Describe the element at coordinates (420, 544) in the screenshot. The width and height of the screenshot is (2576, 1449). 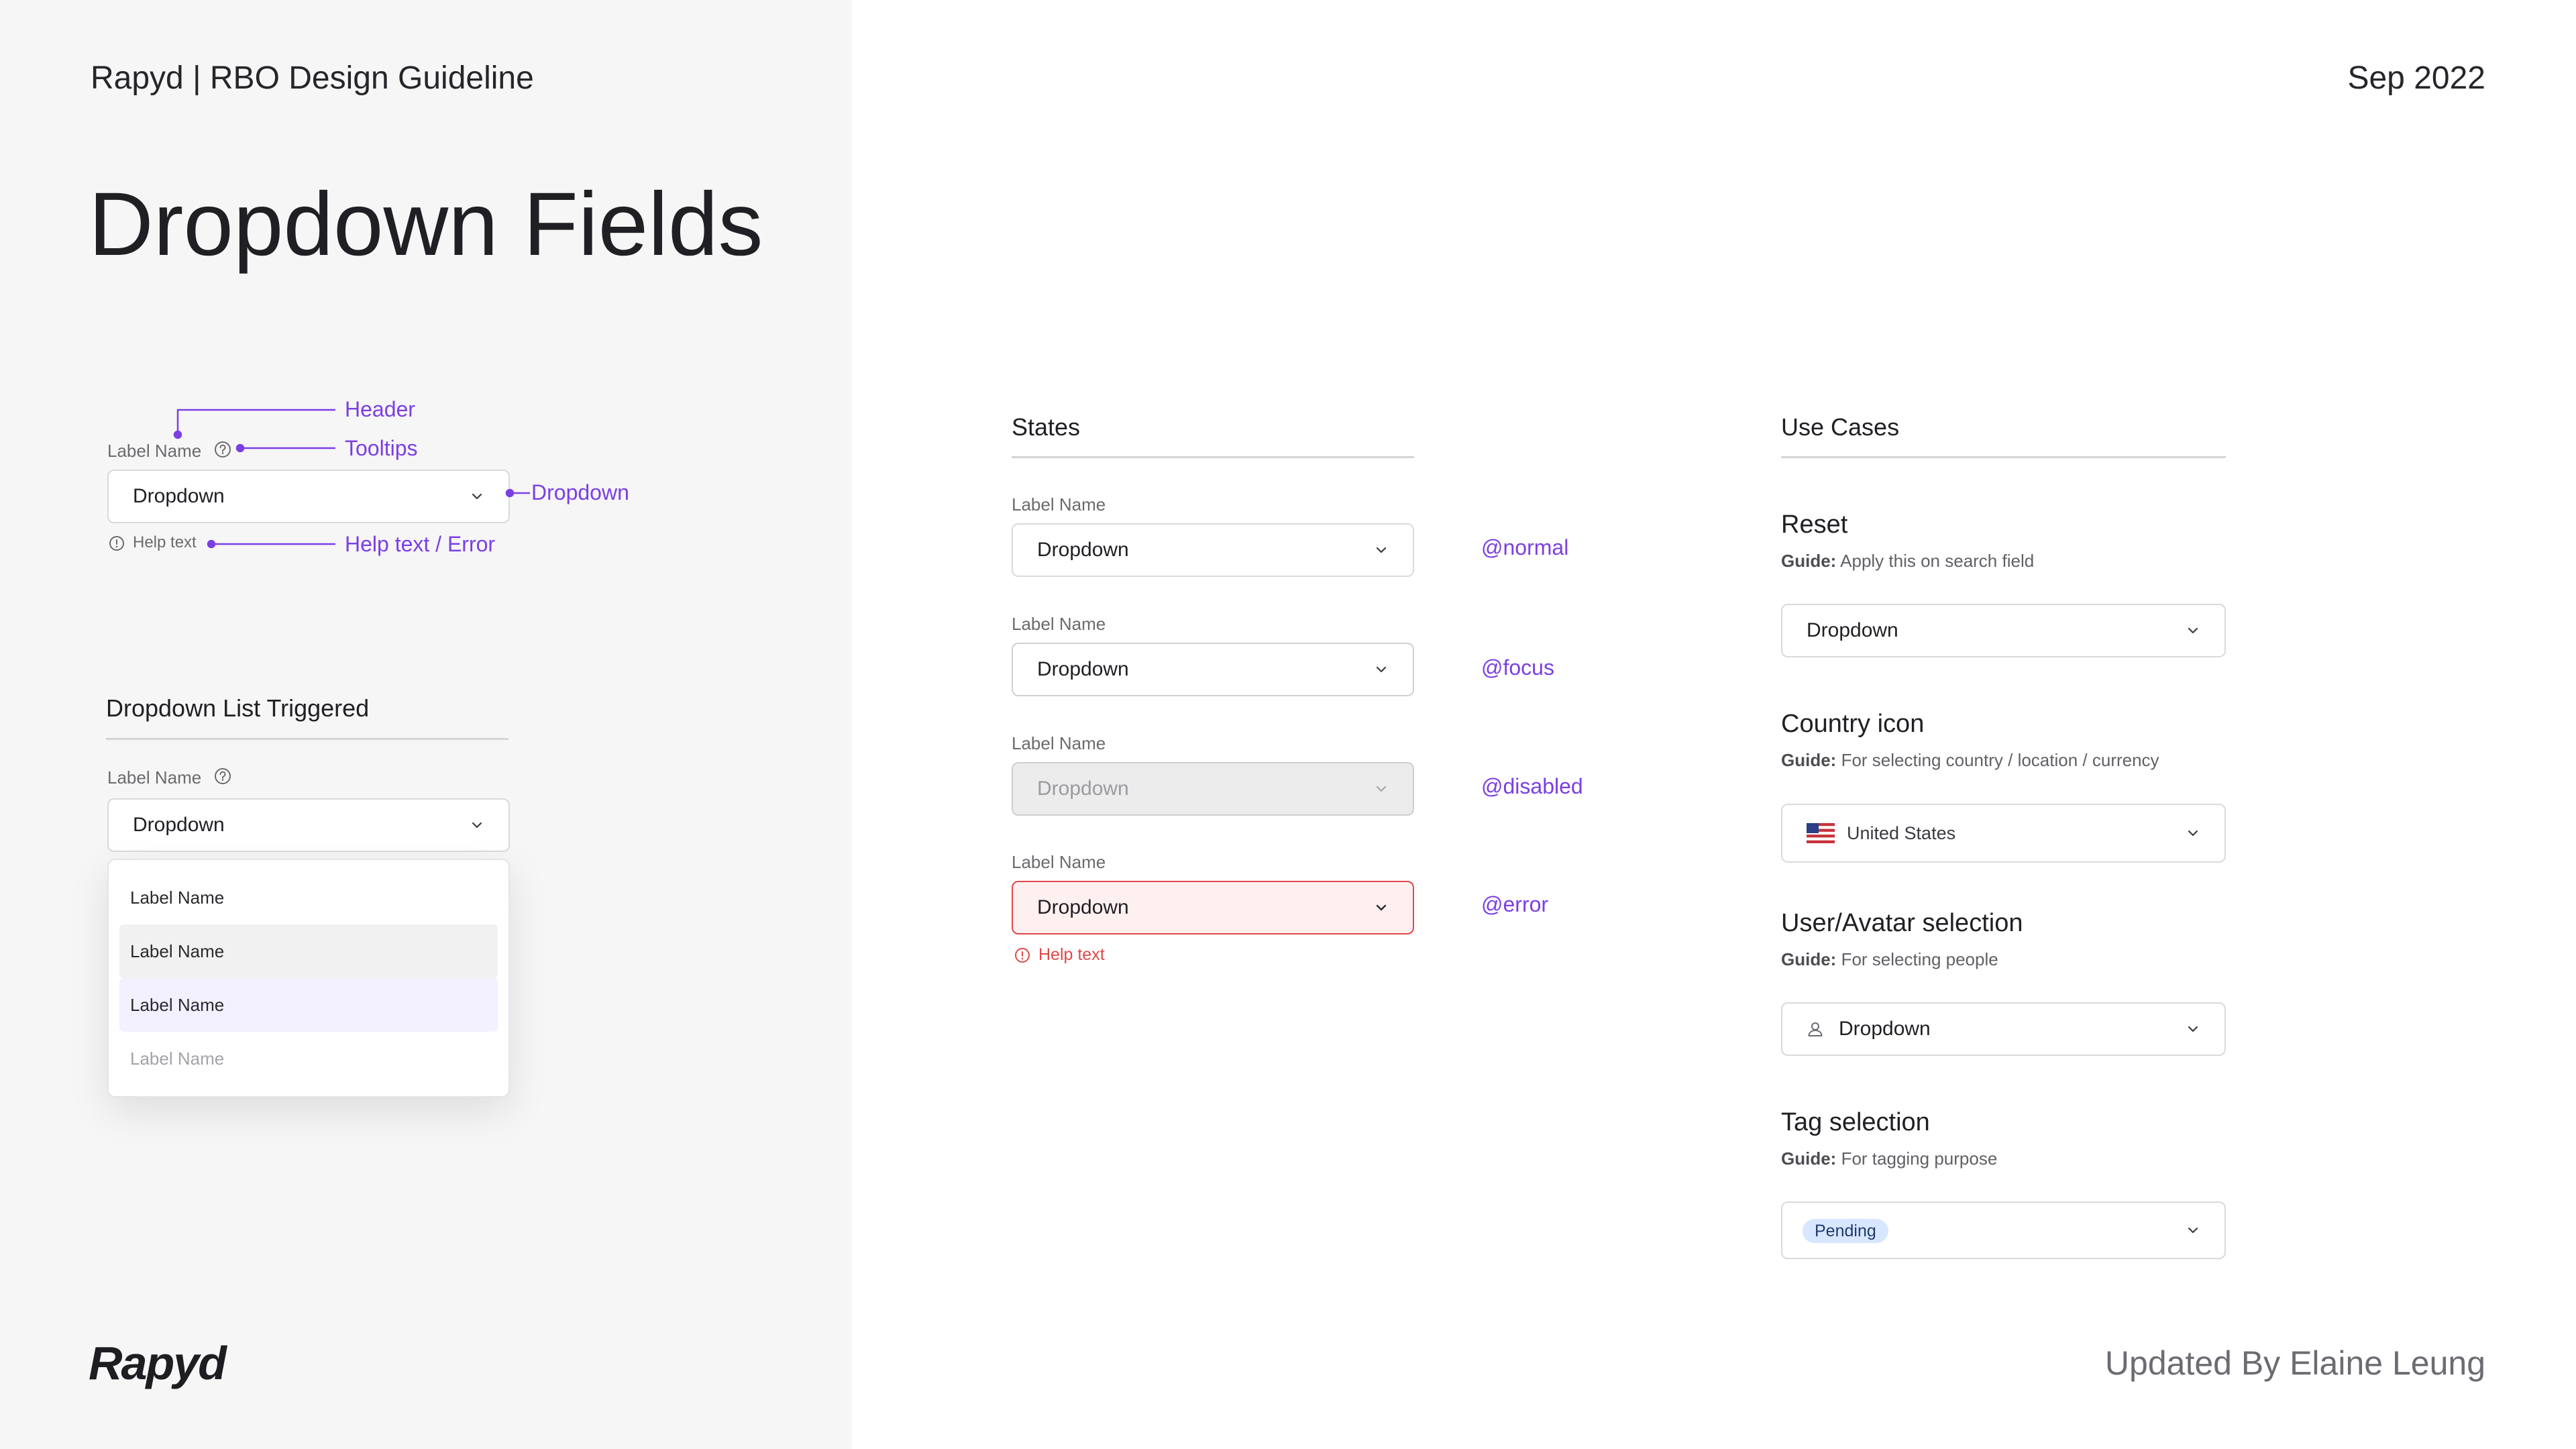
I see `annotation-help: Help text / Error` at that location.